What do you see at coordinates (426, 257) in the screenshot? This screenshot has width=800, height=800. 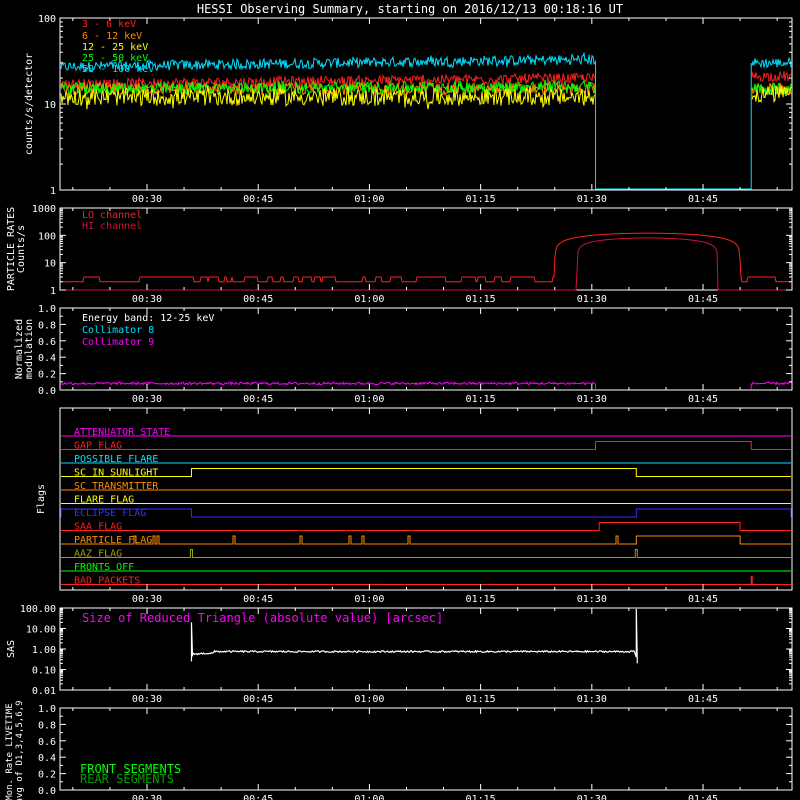 I see `particle-rate-trace` at bounding box center [426, 257].